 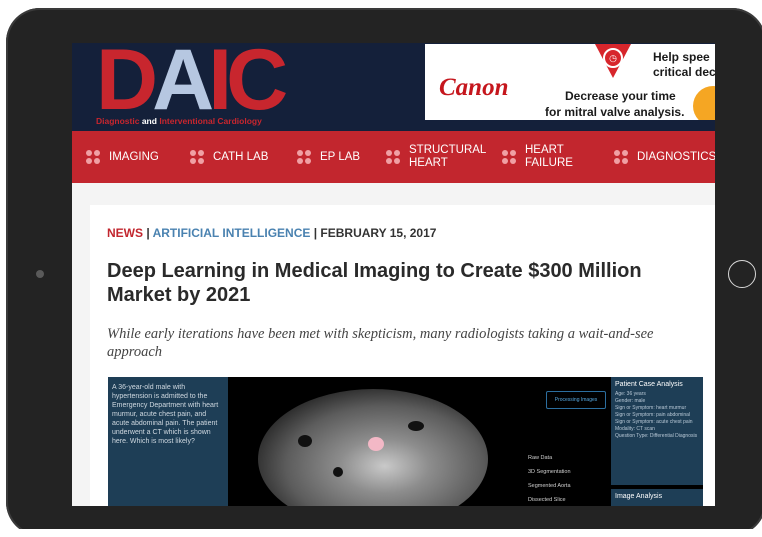 I want to click on menu-item-raw-data: Raw Data, so click(x=540, y=458).